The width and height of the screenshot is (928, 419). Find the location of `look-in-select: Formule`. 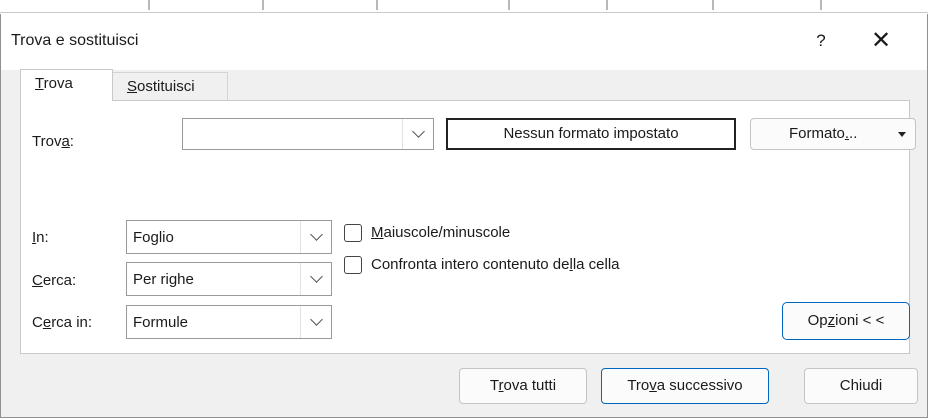

look-in-select: Formule is located at coordinates (229, 322).